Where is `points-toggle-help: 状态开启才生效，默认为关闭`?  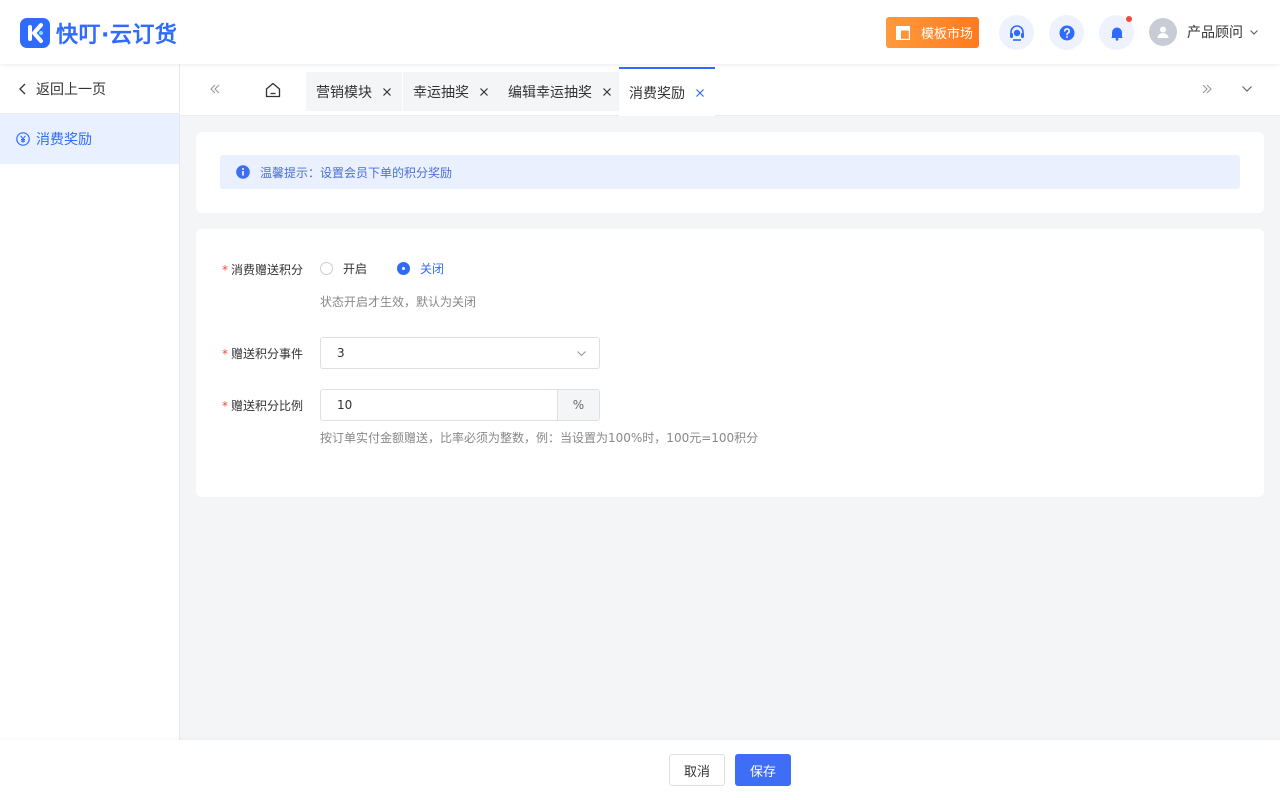 points-toggle-help: 状态开启才生效，默认为关闭 is located at coordinates (398, 302).